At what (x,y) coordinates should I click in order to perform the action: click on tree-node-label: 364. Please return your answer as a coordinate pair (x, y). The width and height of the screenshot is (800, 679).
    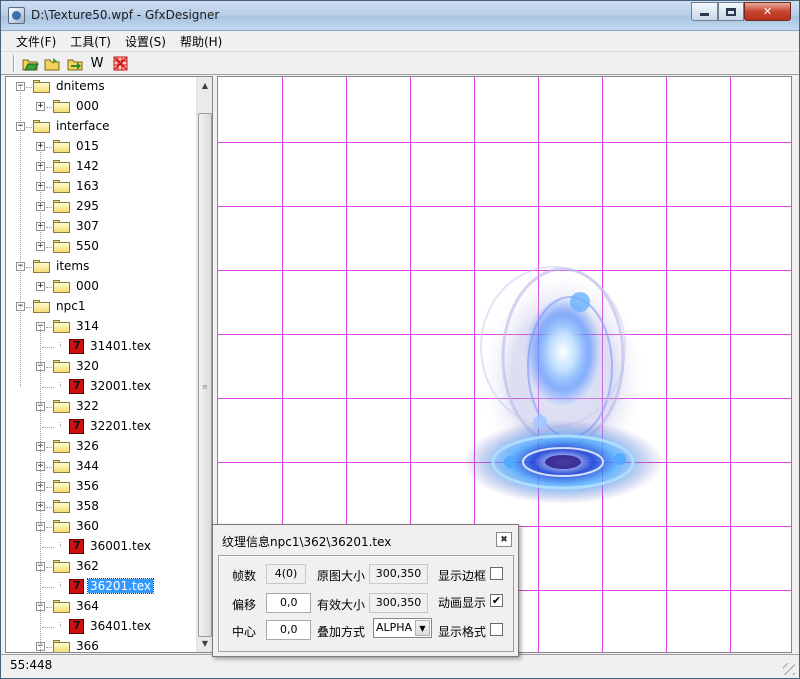
    Looking at the image, I should click on (87, 606).